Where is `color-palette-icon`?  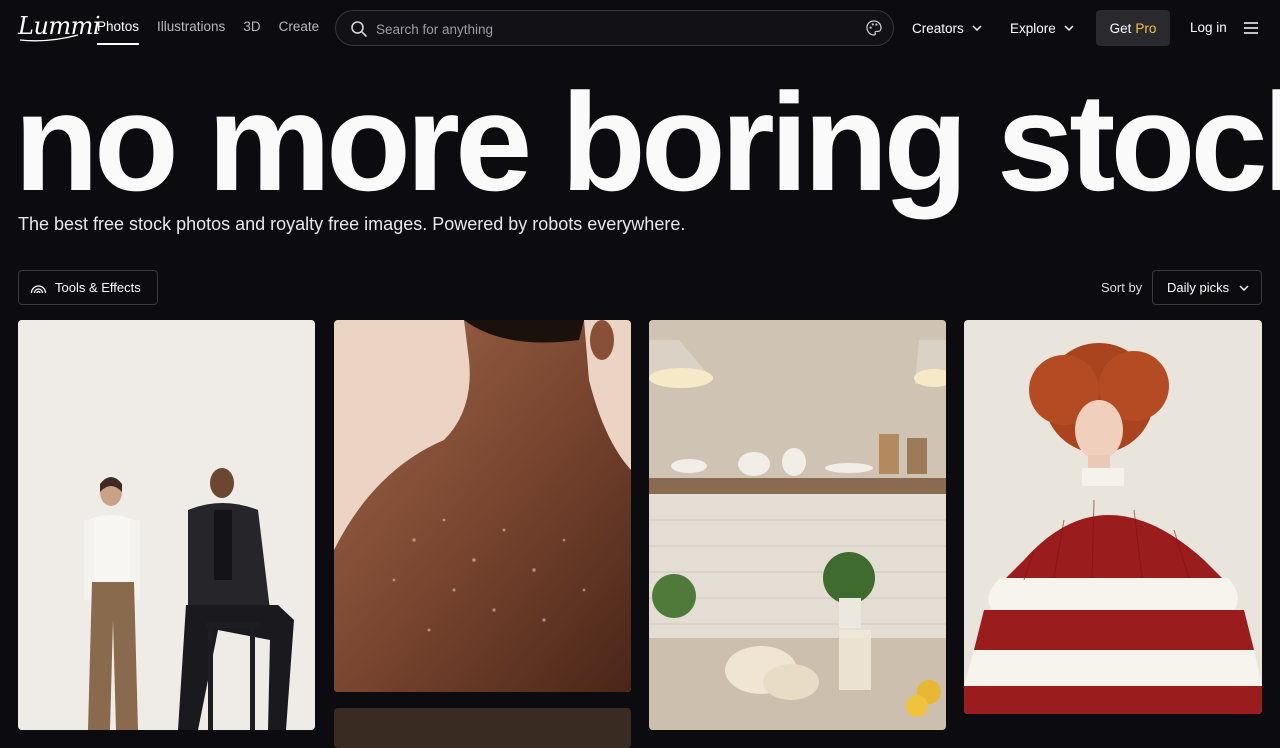 color-palette-icon is located at coordinates (874, 28).